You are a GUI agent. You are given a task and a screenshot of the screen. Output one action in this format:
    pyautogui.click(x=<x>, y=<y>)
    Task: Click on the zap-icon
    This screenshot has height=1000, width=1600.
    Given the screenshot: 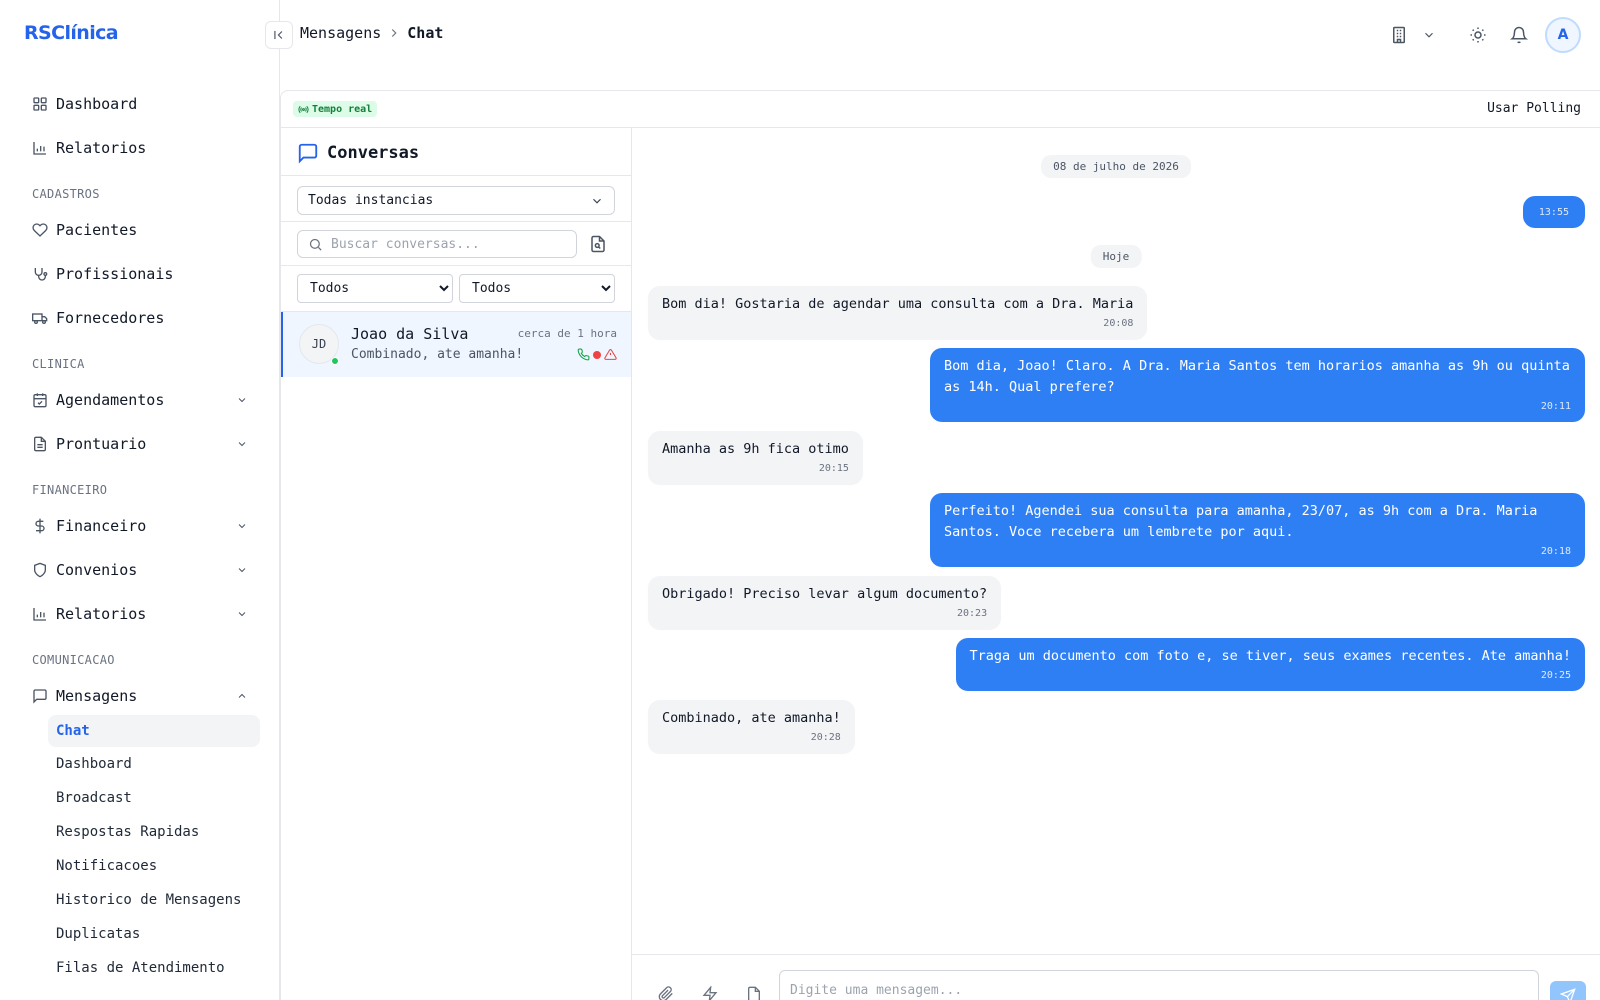 What is the action you would take?
    pyautogui.click(x=710, y=993)
    